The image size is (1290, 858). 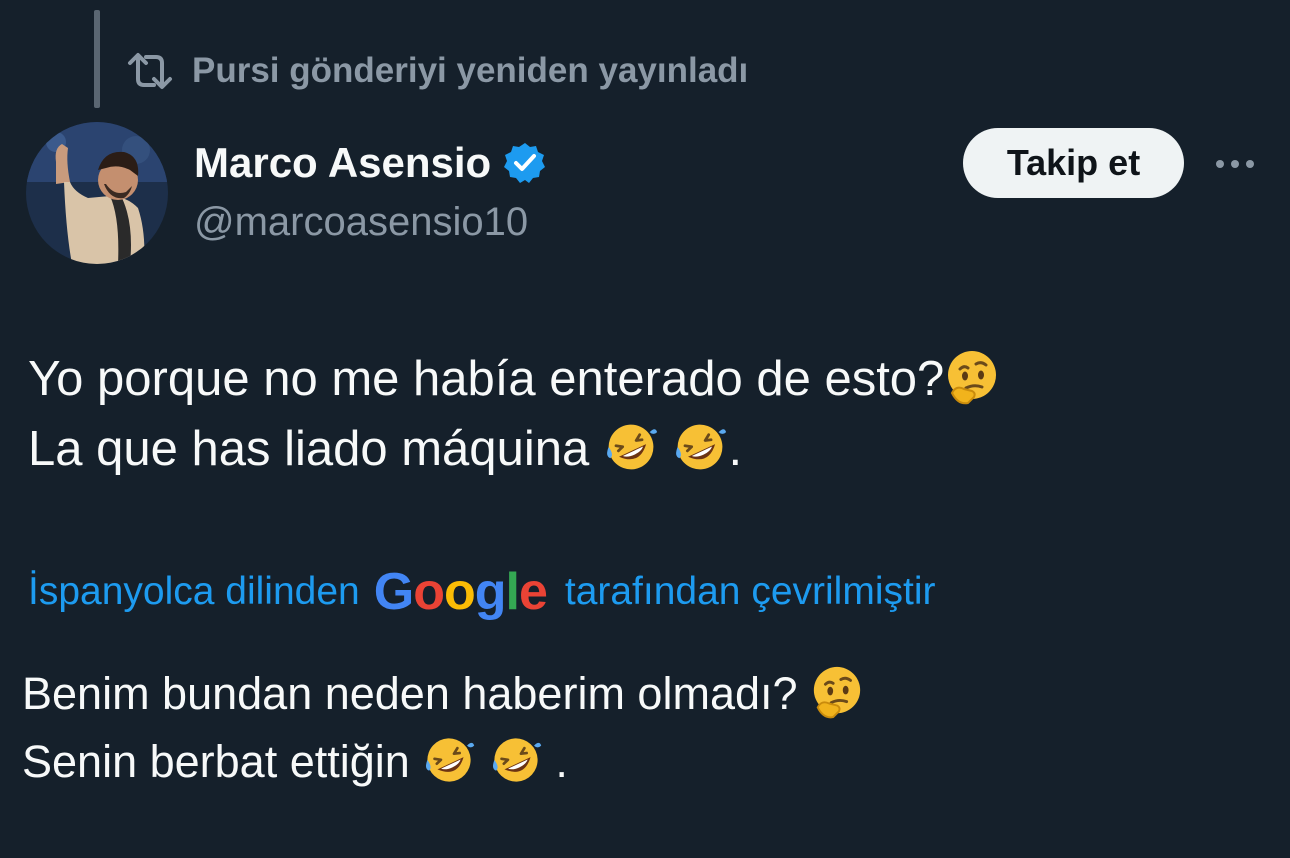 I want to click on thread-connector-line, so click(x=97, y=59).